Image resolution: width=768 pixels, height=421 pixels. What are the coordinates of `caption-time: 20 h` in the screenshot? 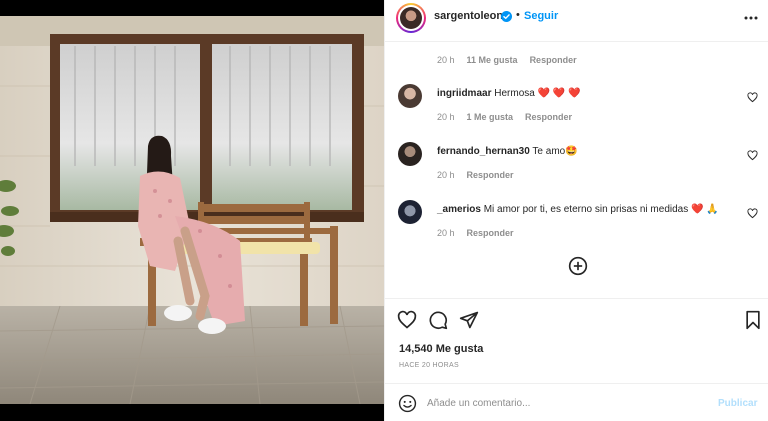 It's located at (446, 60).